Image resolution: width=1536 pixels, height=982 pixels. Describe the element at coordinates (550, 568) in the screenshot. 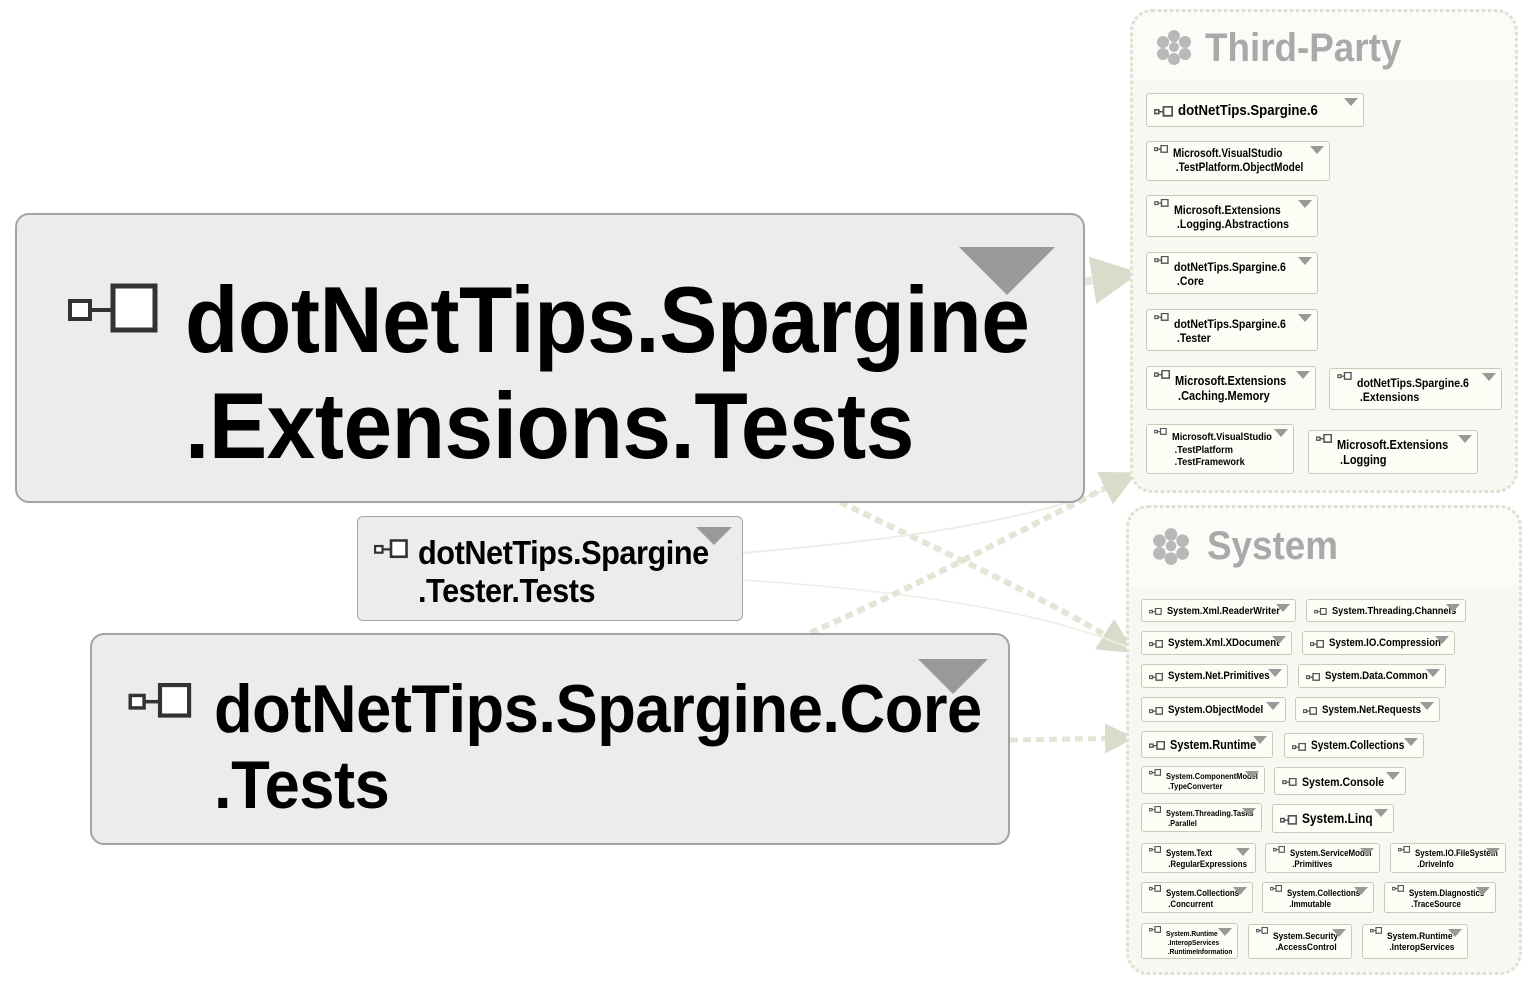

I see `node-tester-tests: dotNetTips.Spargine .Tester.Tests` at that location.